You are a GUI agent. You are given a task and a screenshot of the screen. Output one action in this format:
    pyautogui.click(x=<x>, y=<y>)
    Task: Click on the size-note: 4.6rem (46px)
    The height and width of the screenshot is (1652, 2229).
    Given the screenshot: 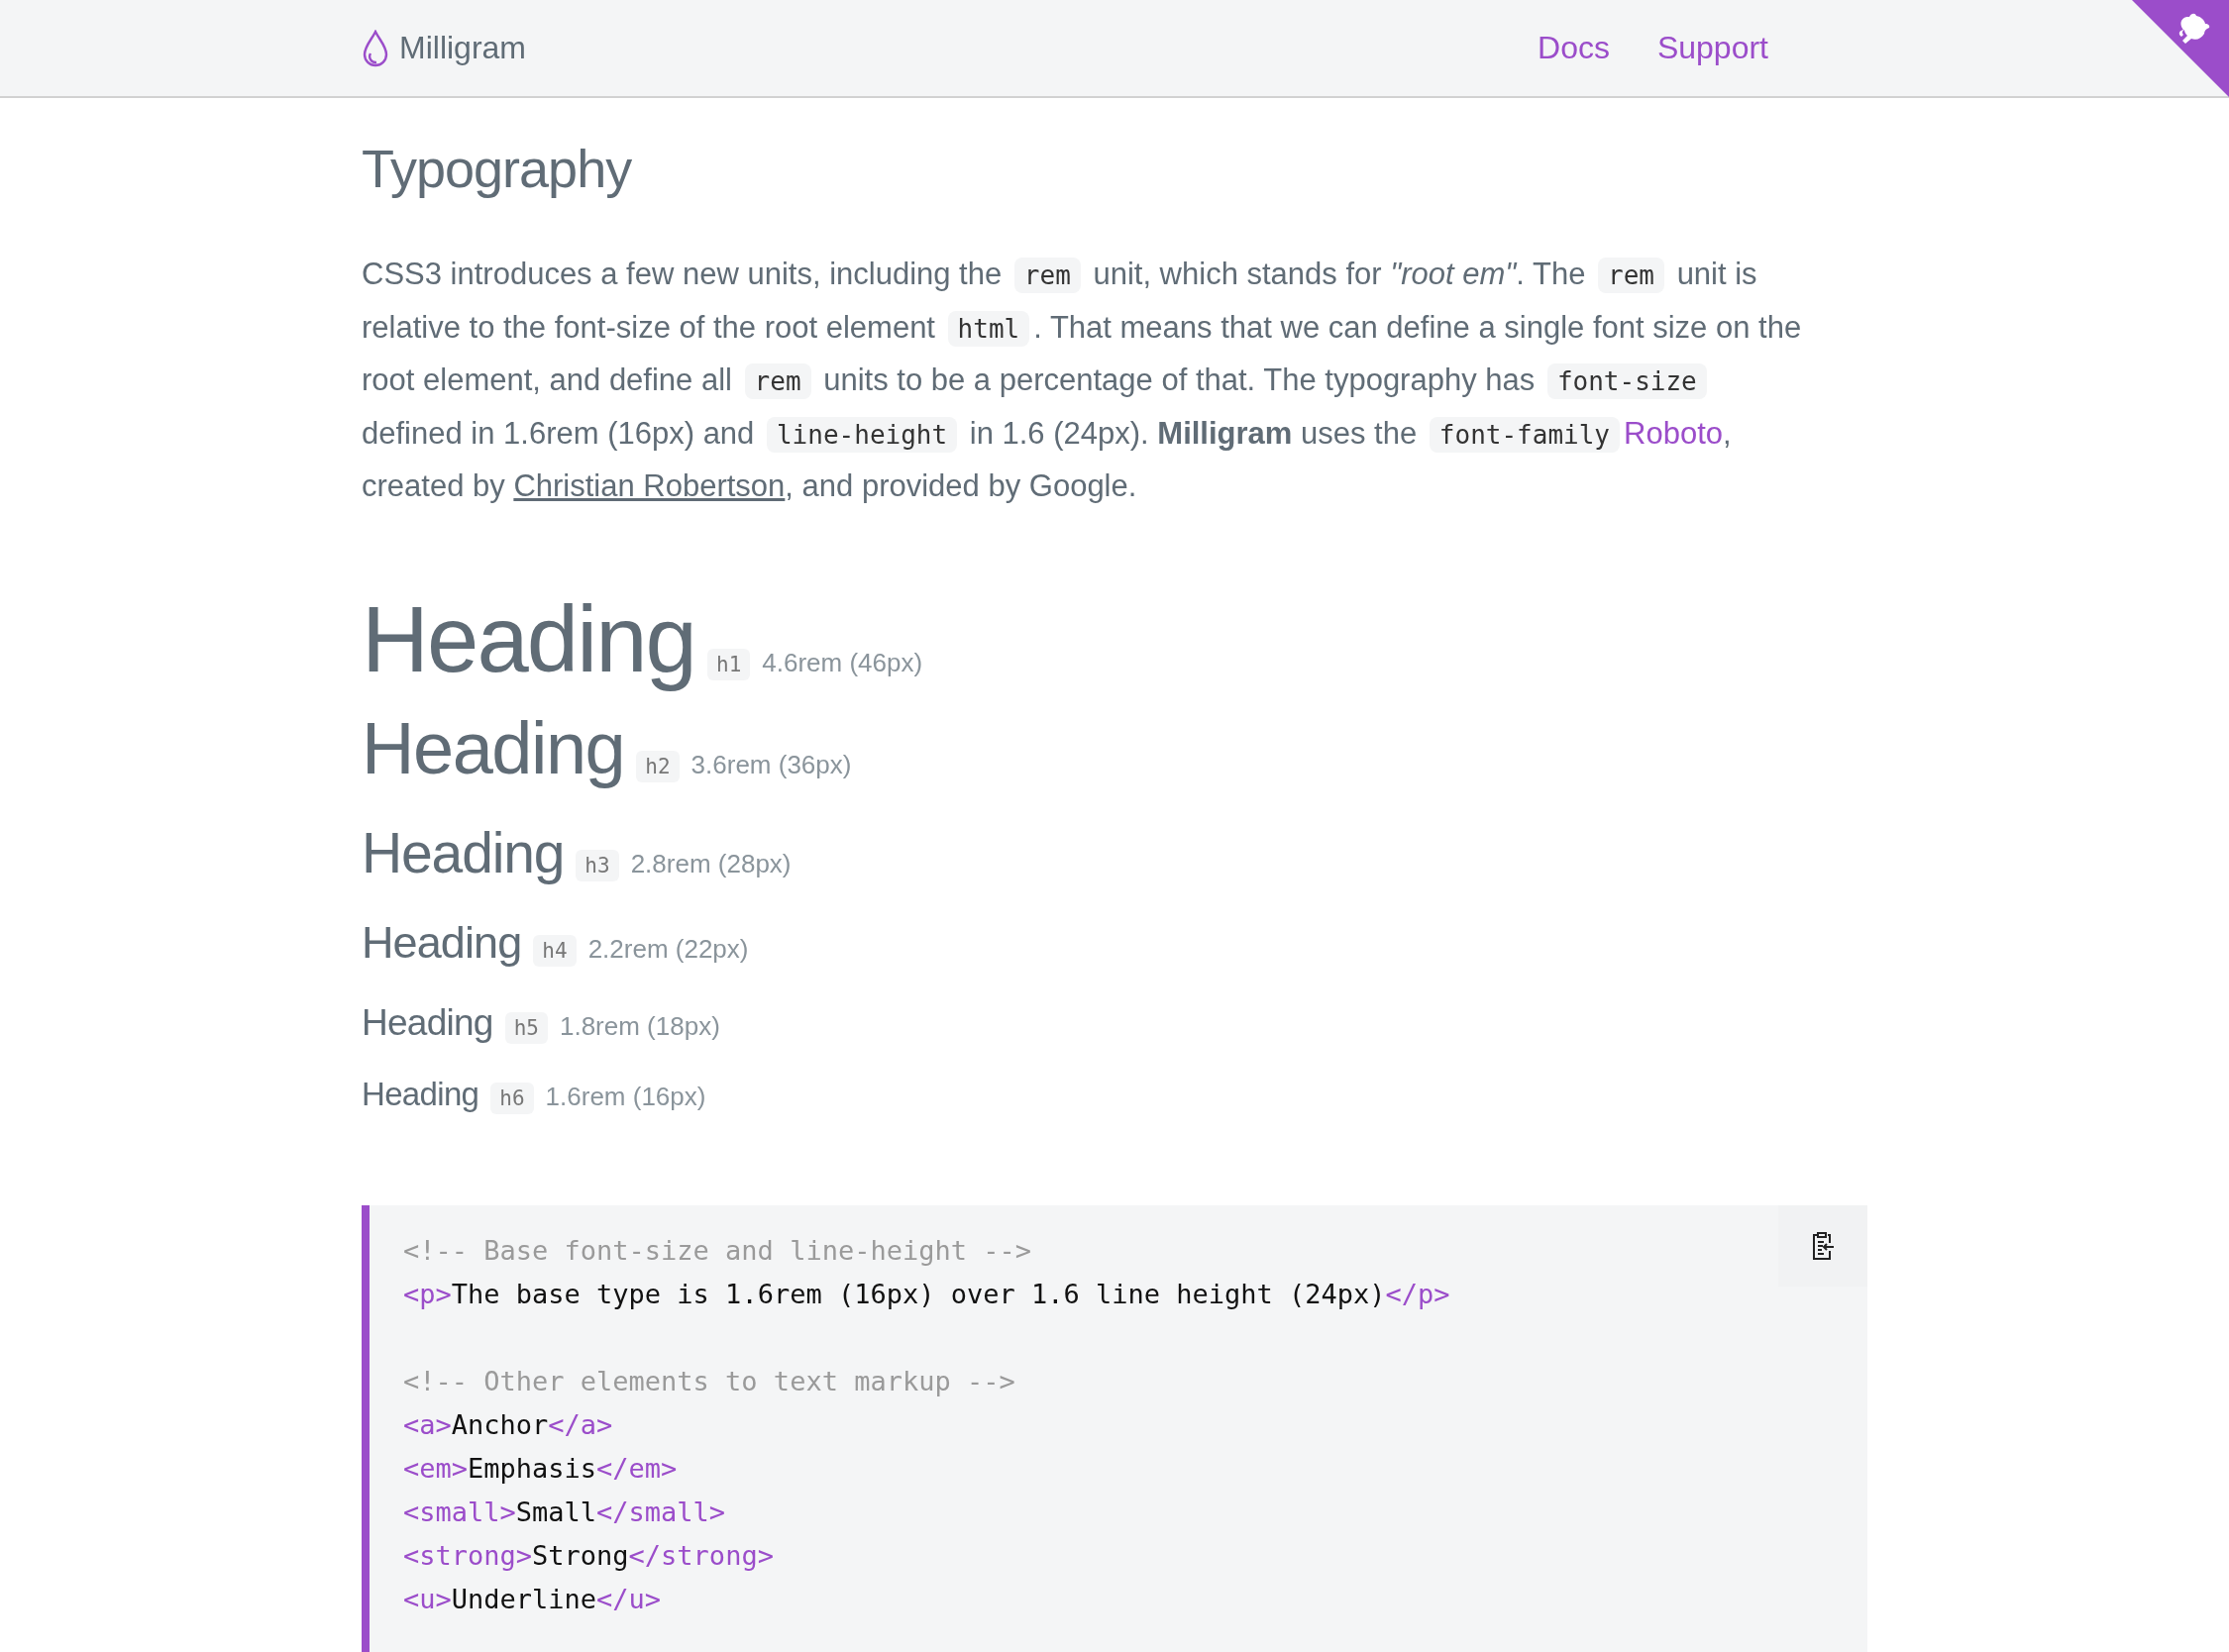 What is the action you would take?
    pyautogui.click(x=842, y=662)
    